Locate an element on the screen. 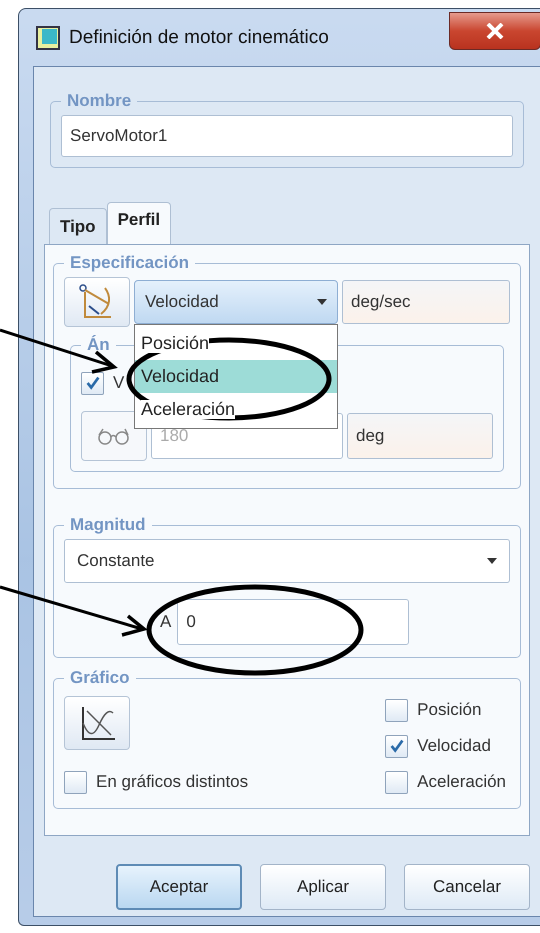 The height and width of the screenshot is (933, 540). checkbox-label: En gráficos distintos is located at coordinates (172, 782).